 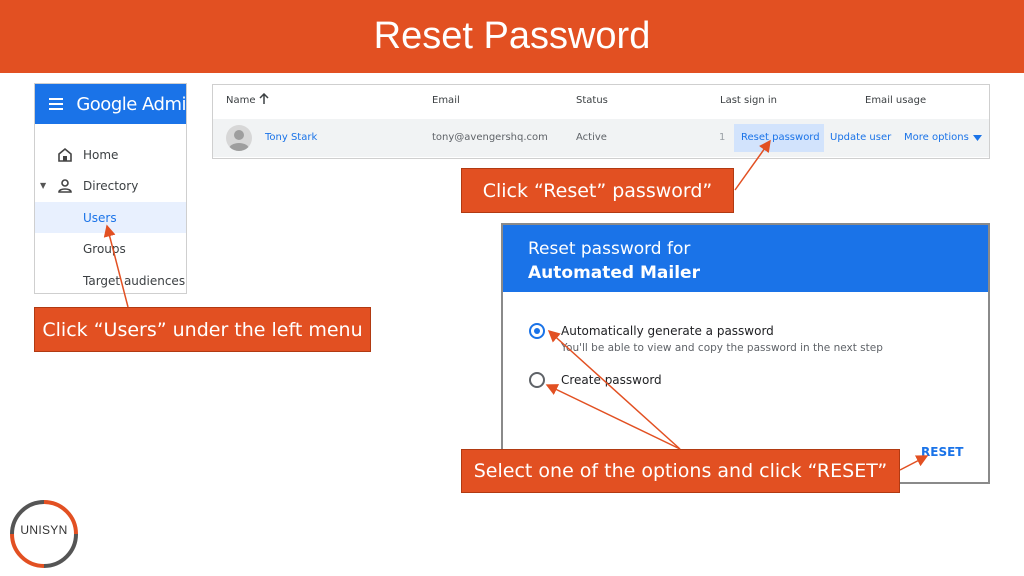 I want to click on arrow-to-users, so click(x=116, y=266).